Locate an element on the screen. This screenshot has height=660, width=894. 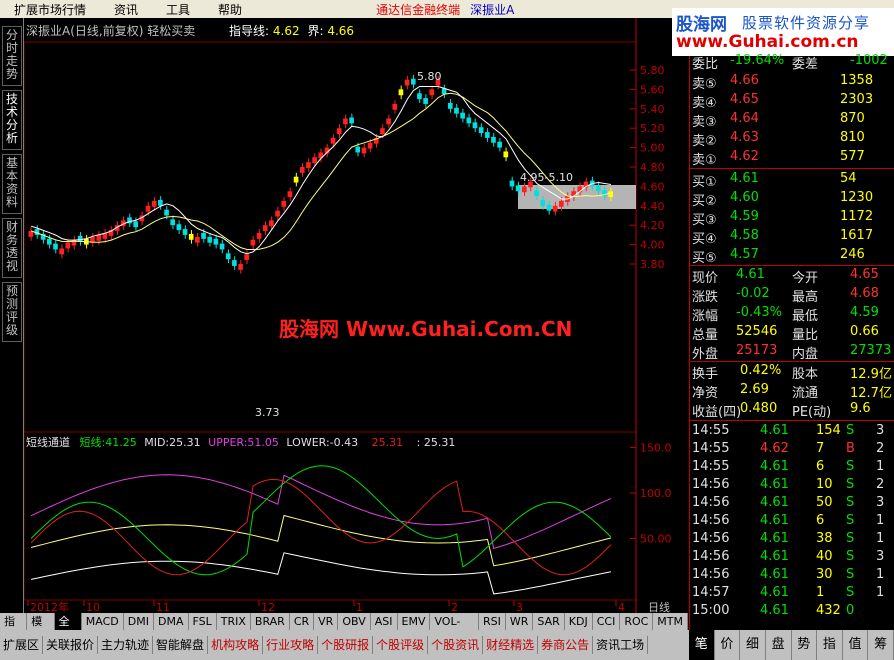
site-logo: 股海网 股票软件资源分享 www.Guhai.com.cn is located at coordinates (783, 32).